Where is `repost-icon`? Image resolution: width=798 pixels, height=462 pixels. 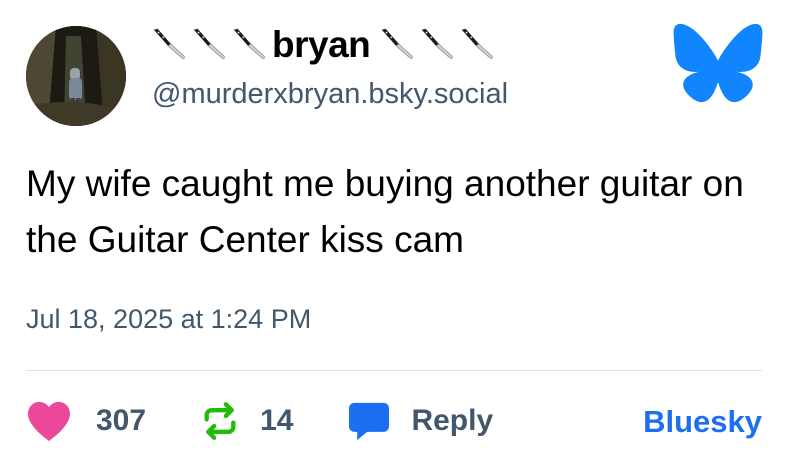 repost-icon is located at coordinates (220, 421).